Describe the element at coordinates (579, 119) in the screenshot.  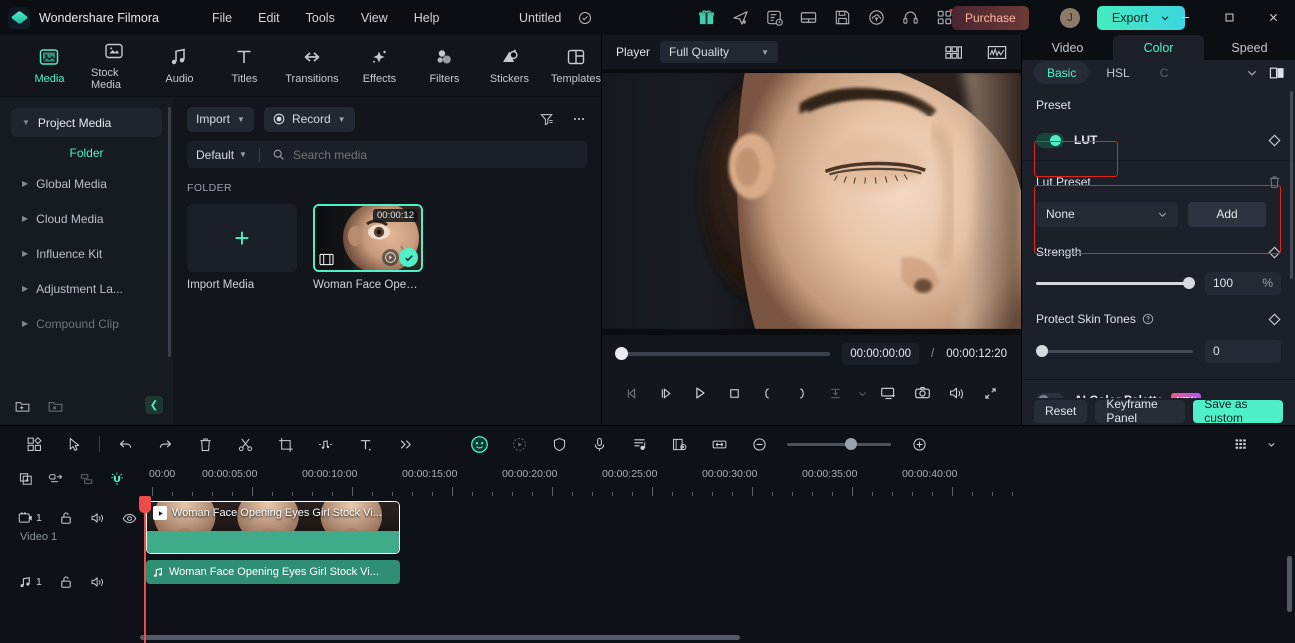
I see `more-options-icon` at that location.